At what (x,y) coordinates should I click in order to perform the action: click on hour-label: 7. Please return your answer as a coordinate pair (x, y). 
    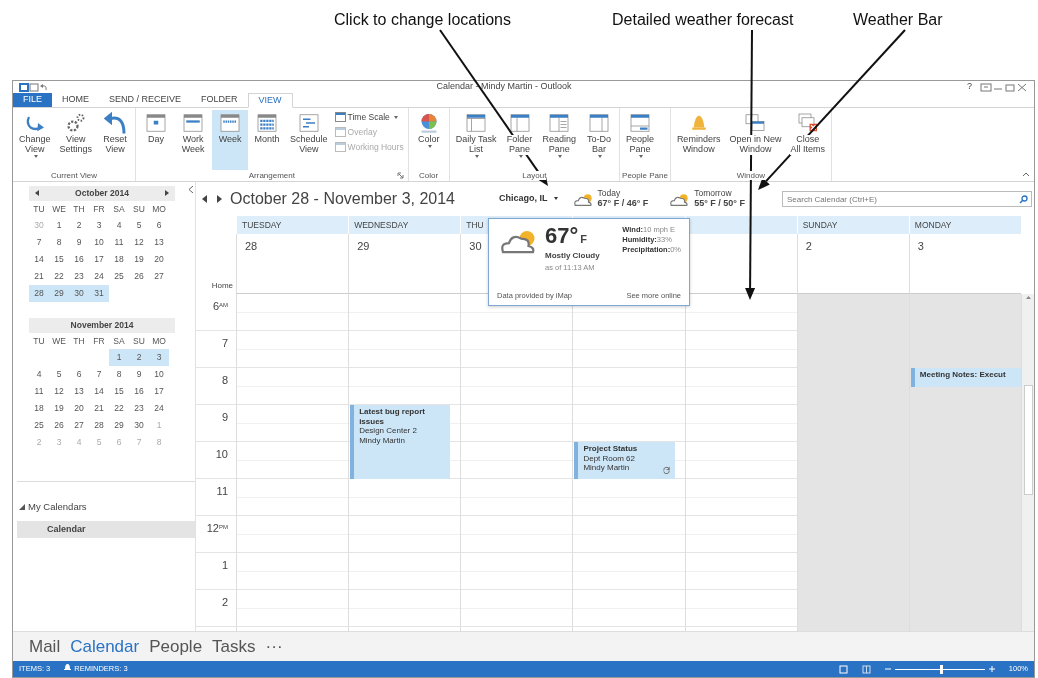
    Looking at the image, I should click on (224, 343).